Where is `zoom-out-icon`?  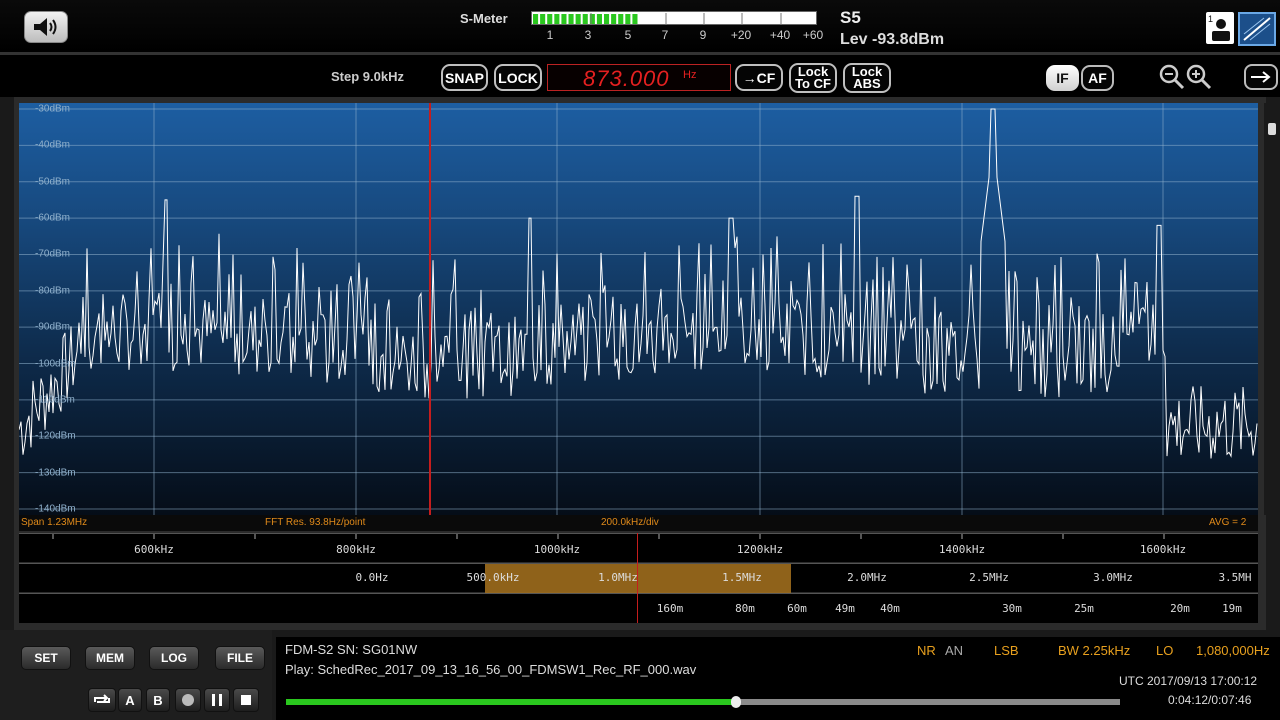
zoom-out-icon is located at coordinates (1172, 77).